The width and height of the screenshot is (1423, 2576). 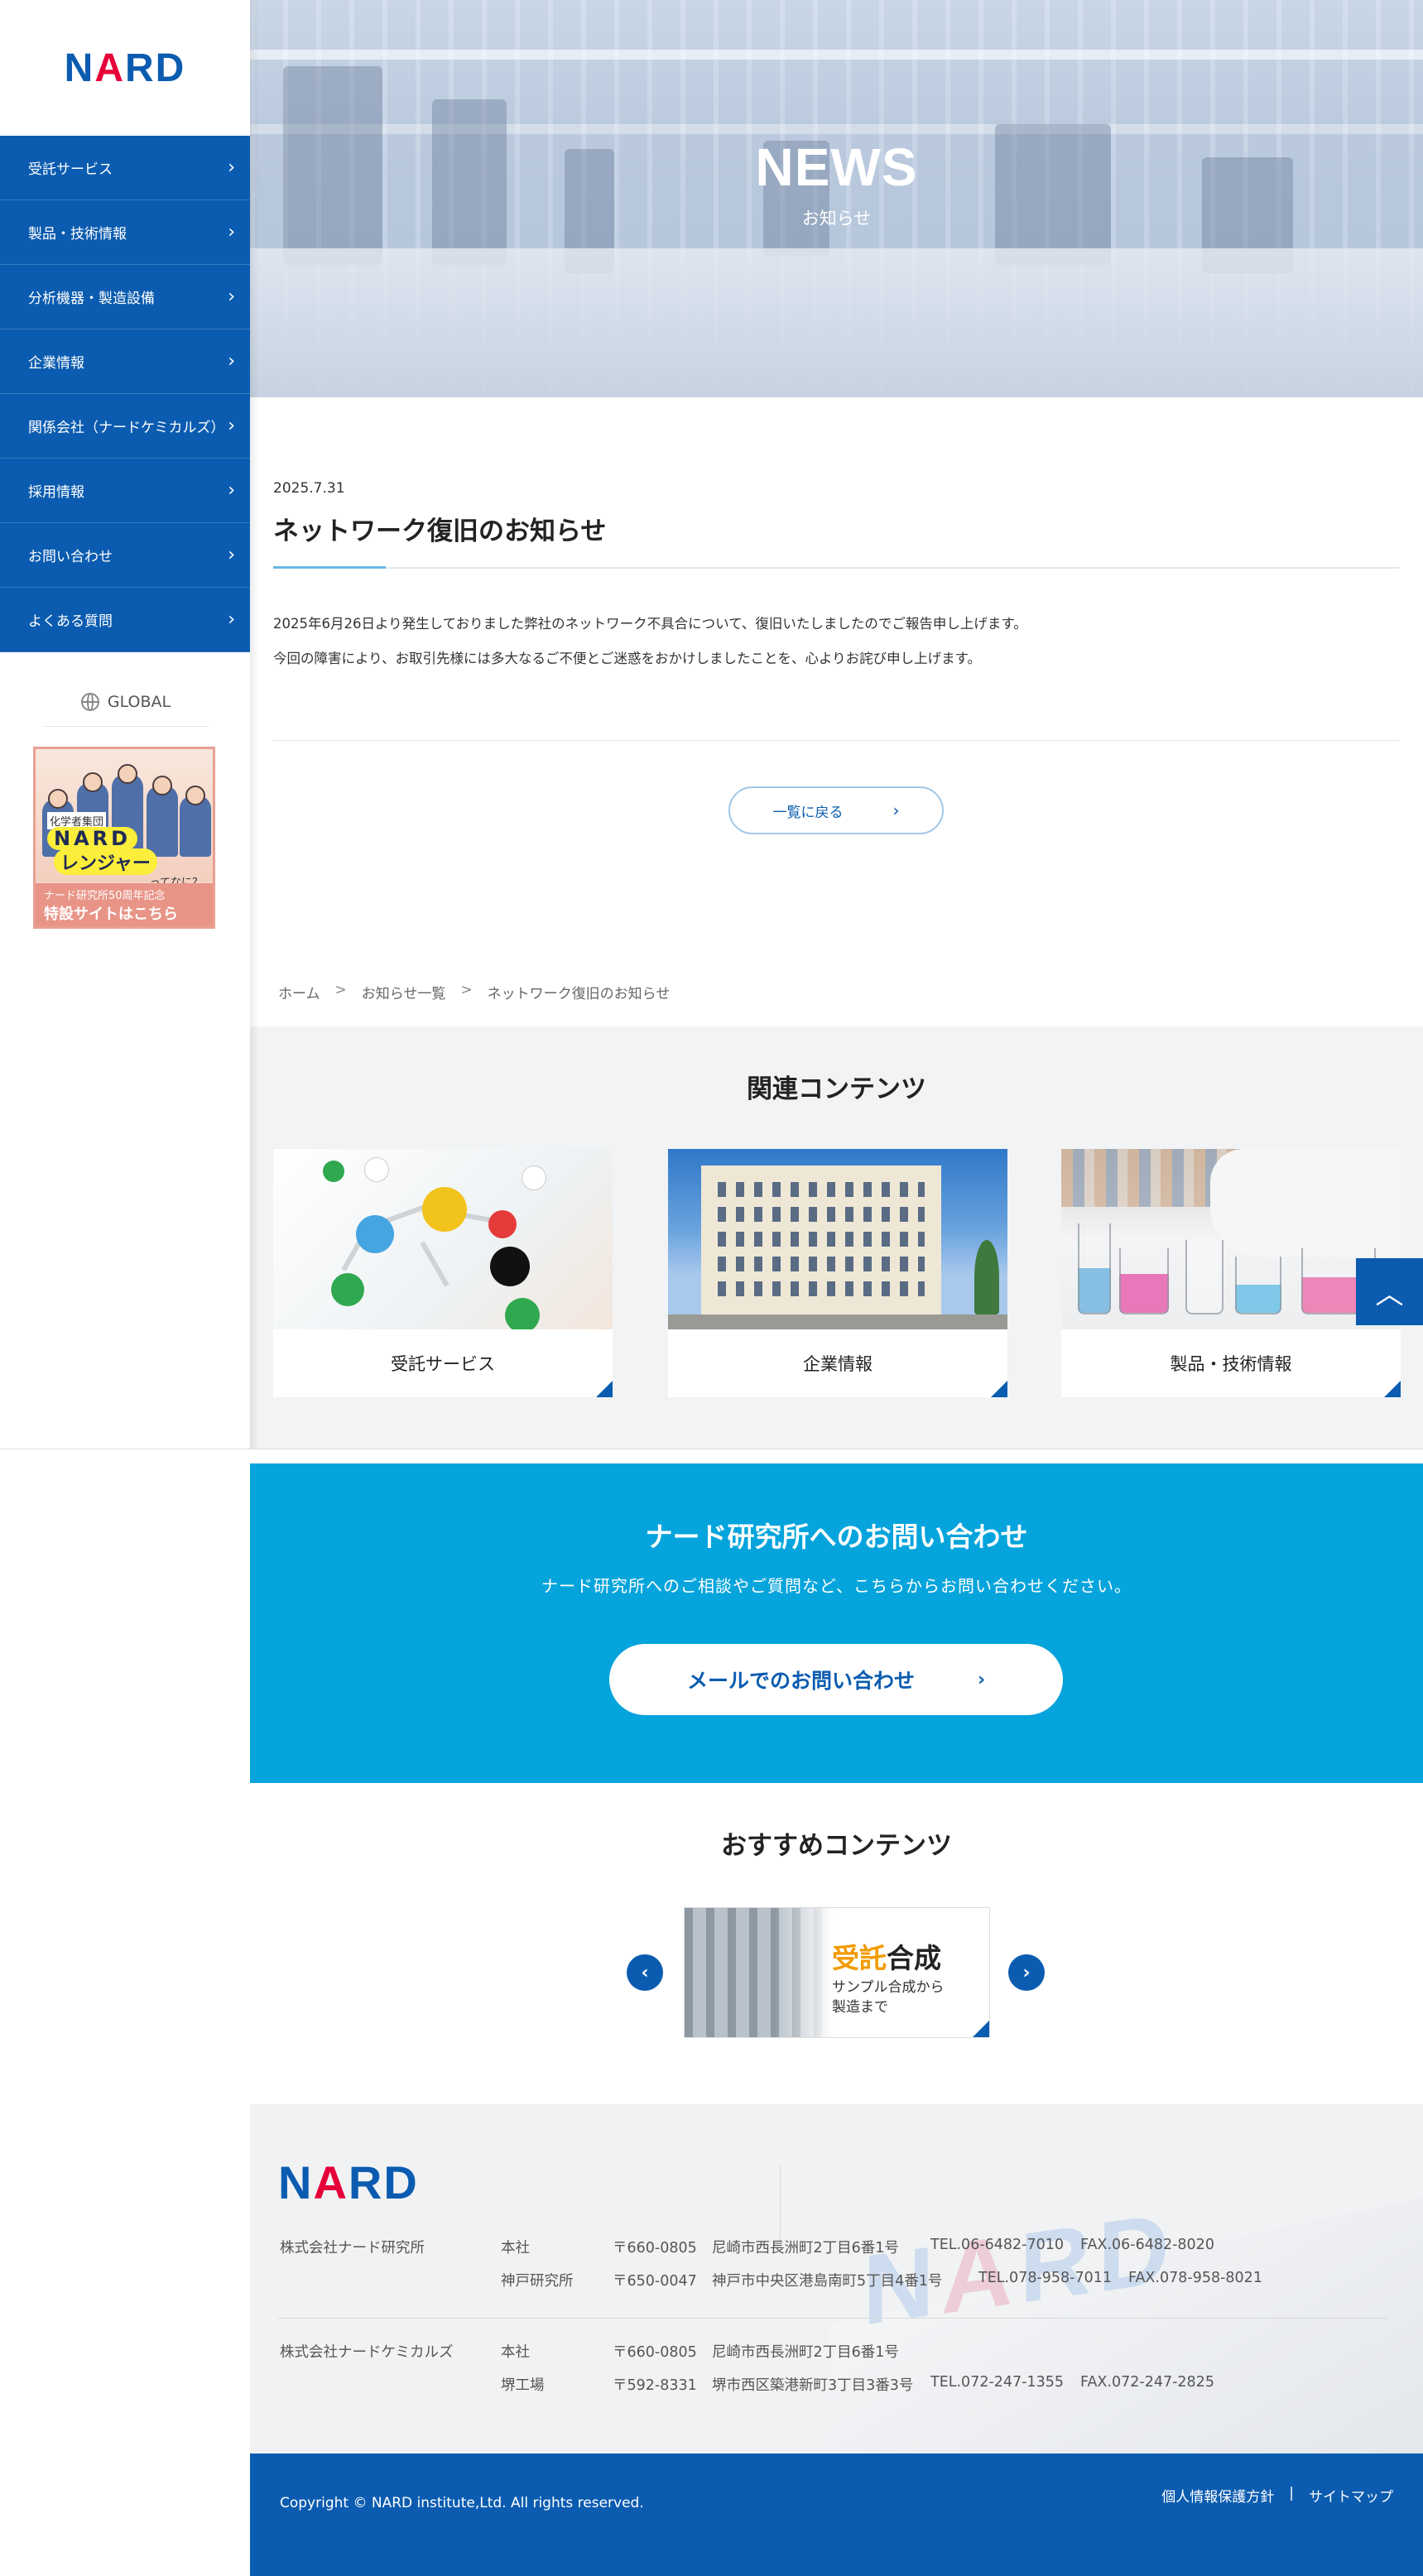 What do you see at coordinates (1217, 2495) in the screenshot?
I see `privacy-policy-link: 個人情報保護方針` at bounding box center [1217, 2495].